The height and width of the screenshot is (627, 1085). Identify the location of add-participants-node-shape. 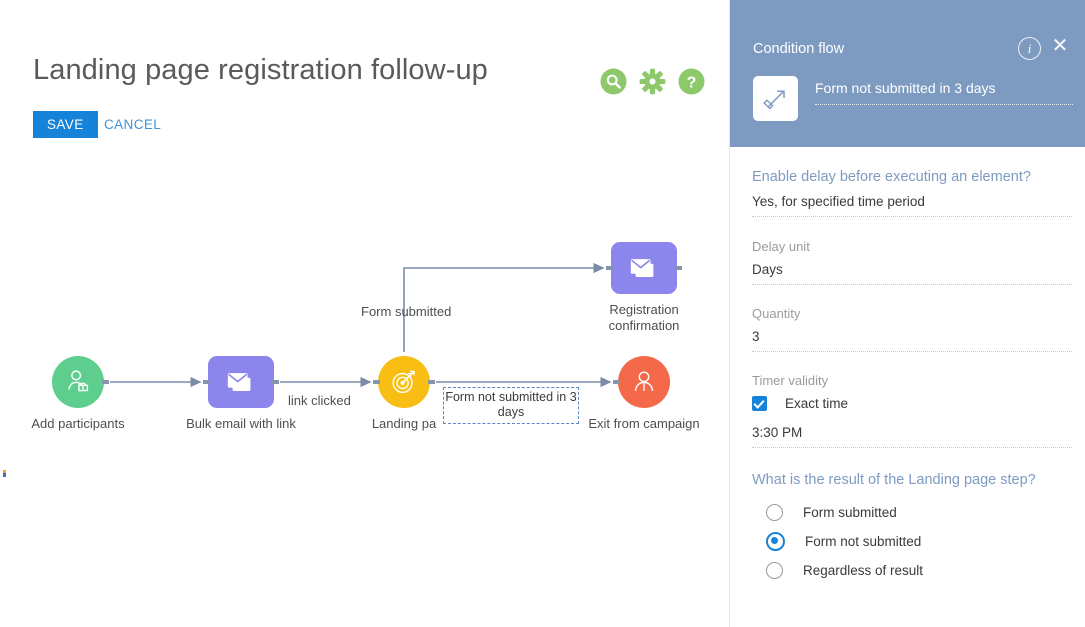
(80, 382).